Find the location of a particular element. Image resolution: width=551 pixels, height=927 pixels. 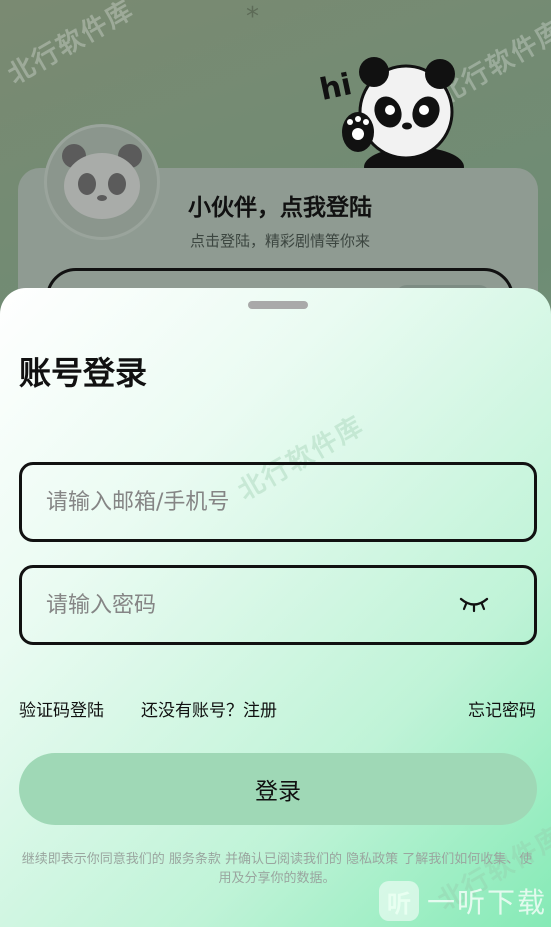

card-title: 小伙伴，点我登陆 is located at coordinates (280, 208).